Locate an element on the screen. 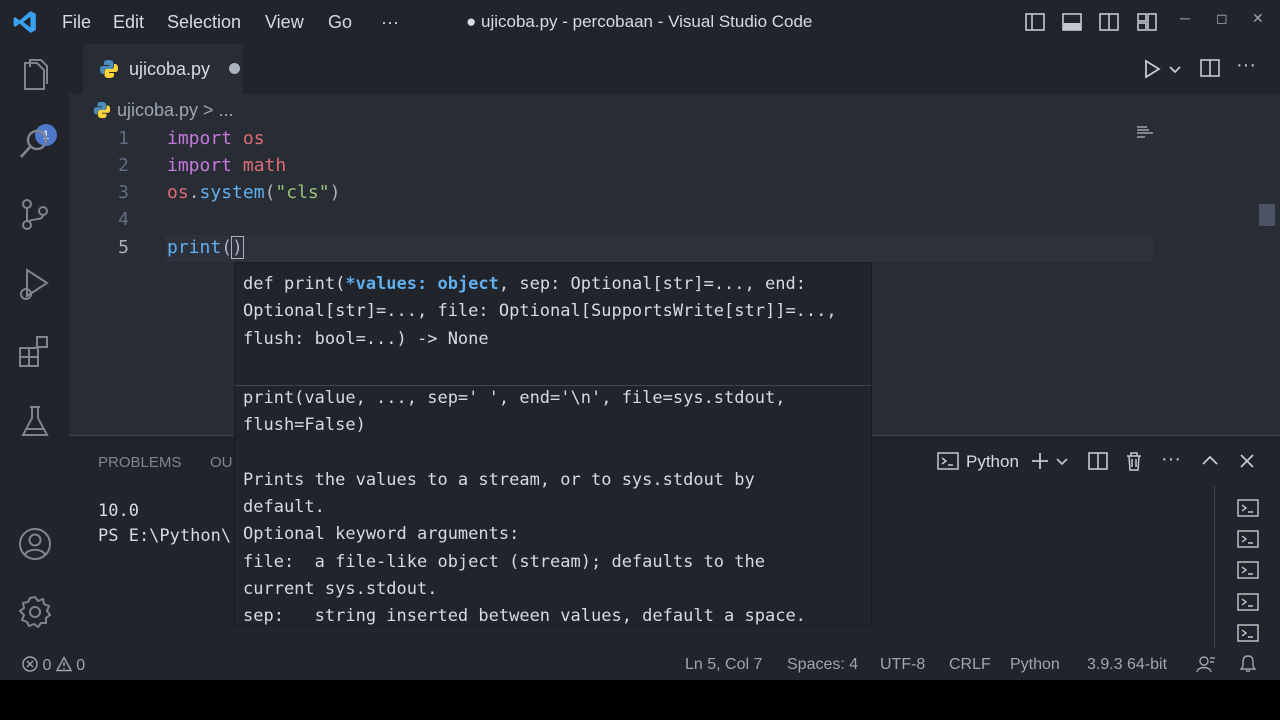  feedback-icon is located at coordinates (1206, 664).